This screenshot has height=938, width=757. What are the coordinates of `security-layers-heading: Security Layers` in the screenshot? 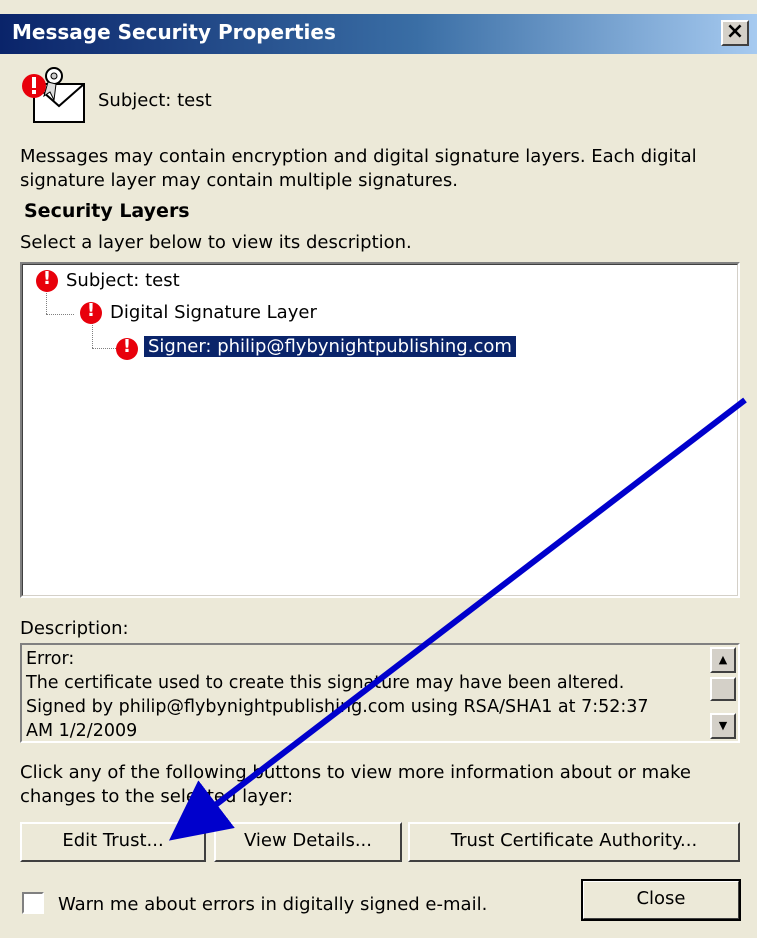 It's located at (107, 211).